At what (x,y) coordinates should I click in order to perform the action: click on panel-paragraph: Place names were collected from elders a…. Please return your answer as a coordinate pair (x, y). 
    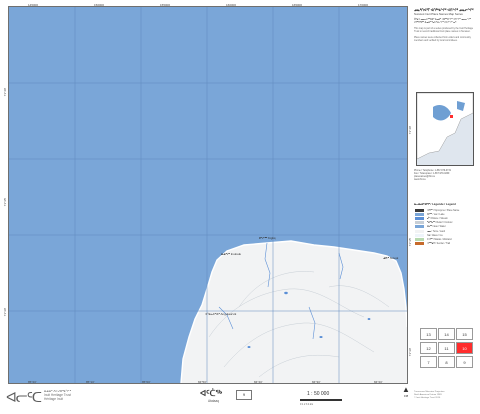
    Looking at the image, I should click on (442, 40).